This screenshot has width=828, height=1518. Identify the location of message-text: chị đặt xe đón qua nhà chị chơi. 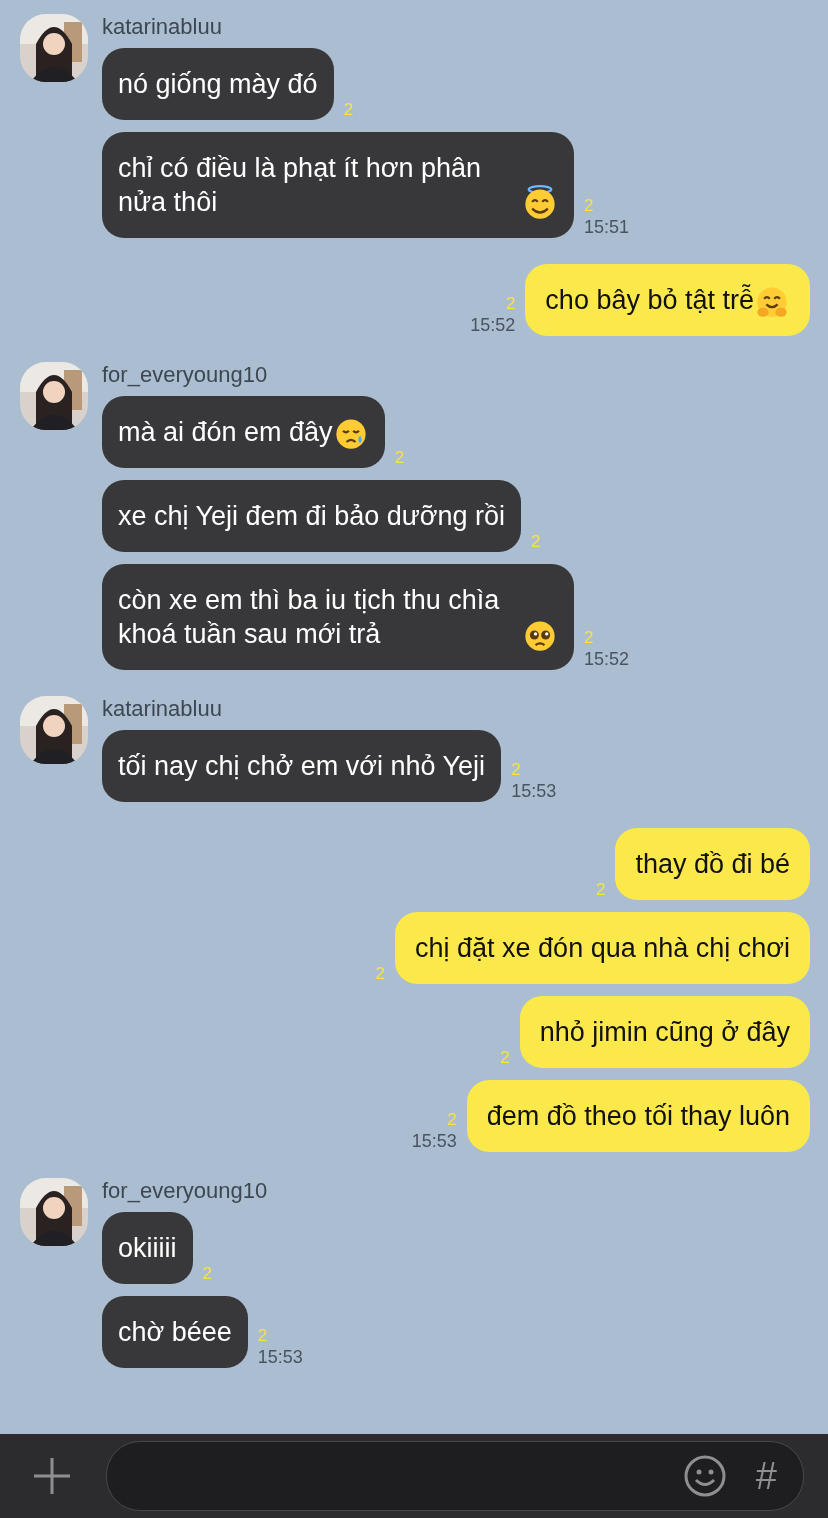
(602, 948).